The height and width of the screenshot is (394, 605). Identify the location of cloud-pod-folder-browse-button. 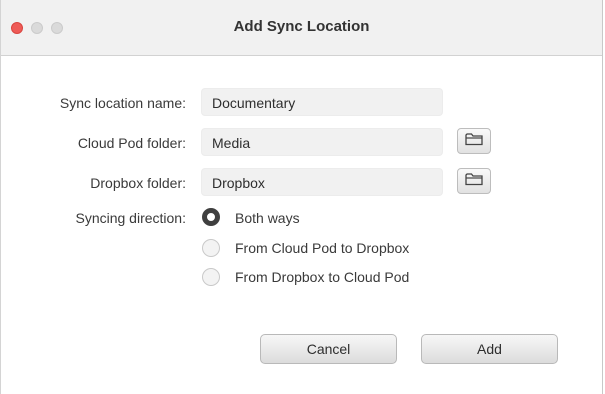
(474, 141).